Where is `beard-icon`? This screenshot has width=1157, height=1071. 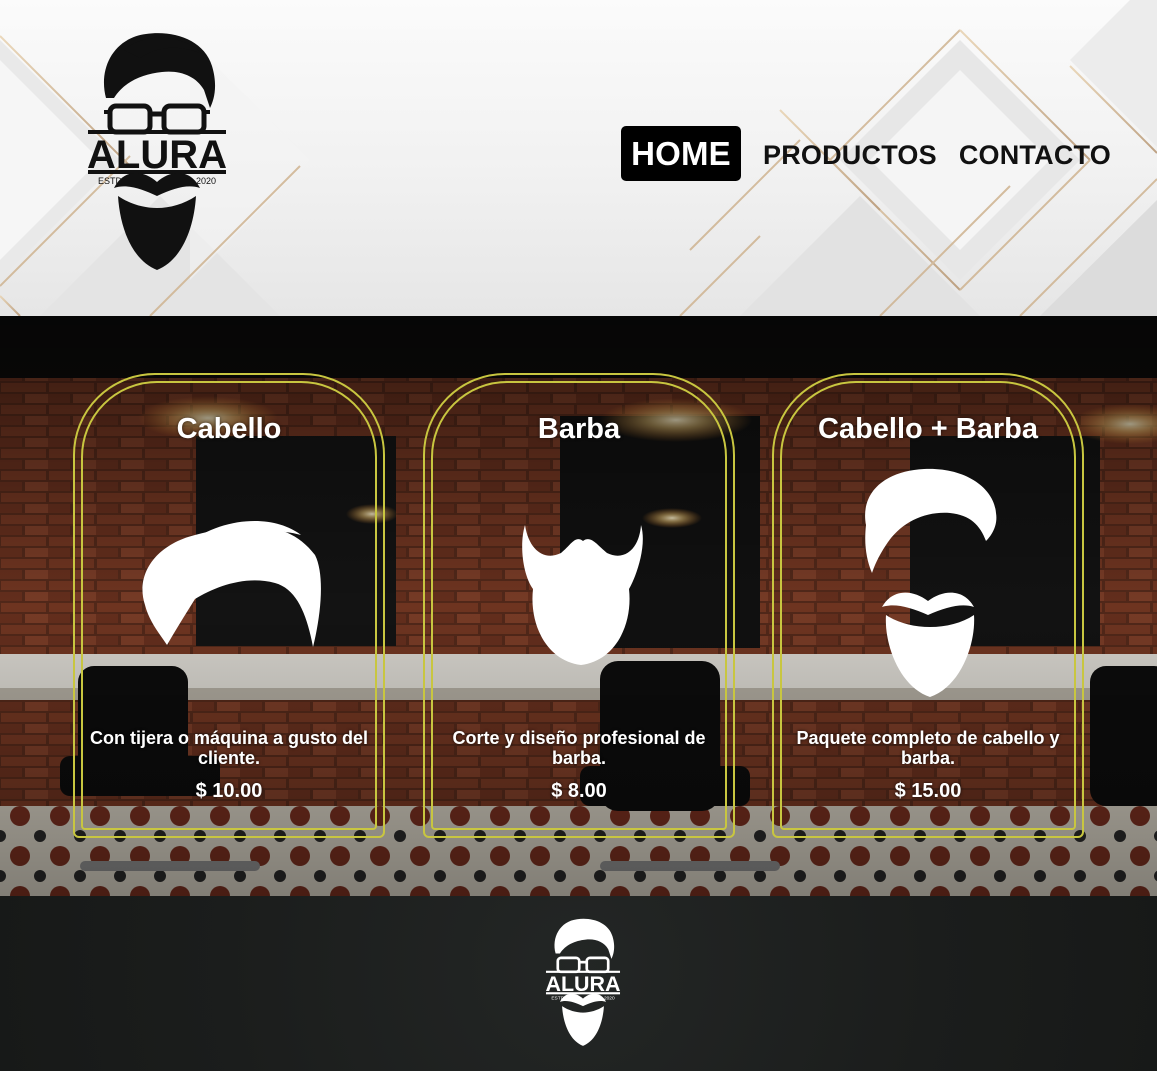
beard-icon is located at coordinates (582, 595).